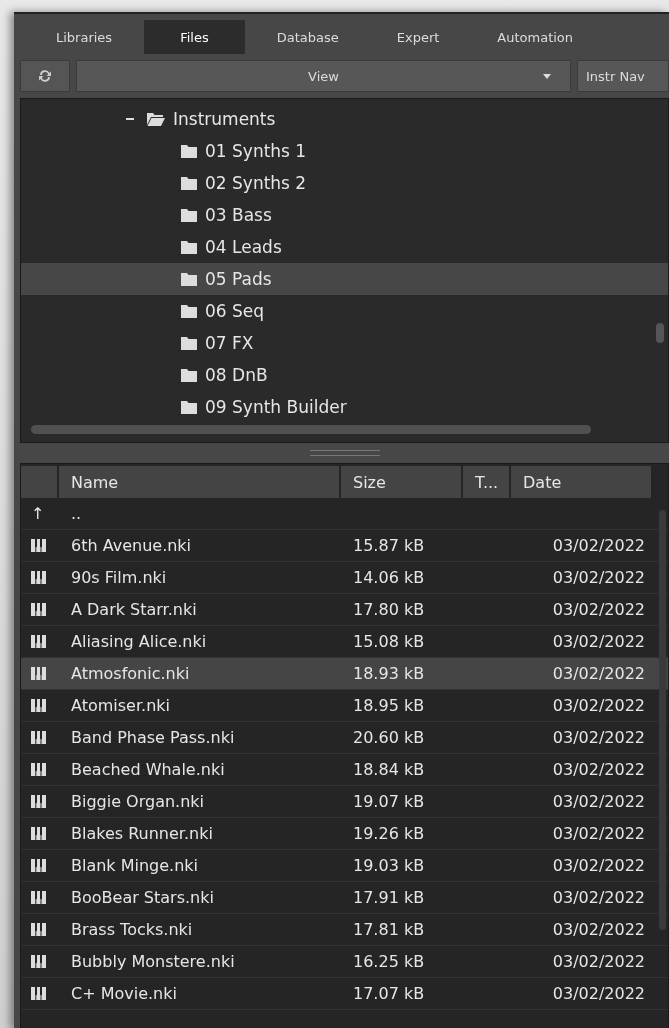 The width and height of the screenshot is (669, 1028). I want to click on file-size: 15.08 kB, so click(389, 641).